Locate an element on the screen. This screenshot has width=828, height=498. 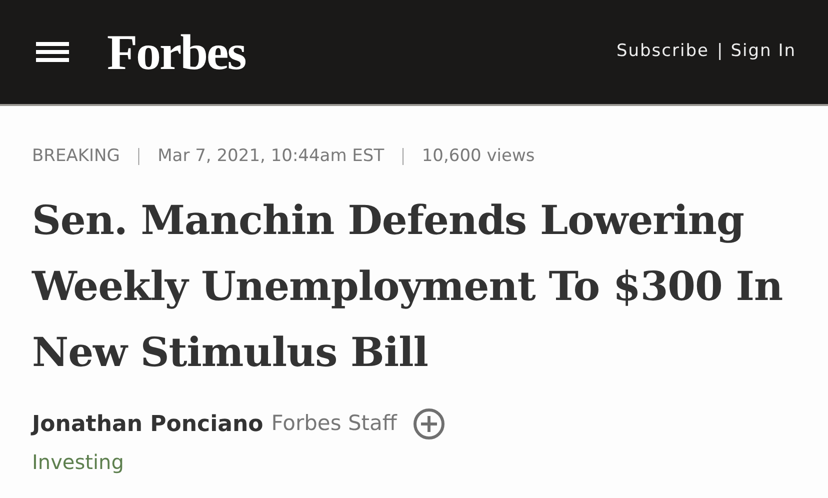
author-role: Forbes Staff is located at coordinates (334, 424).